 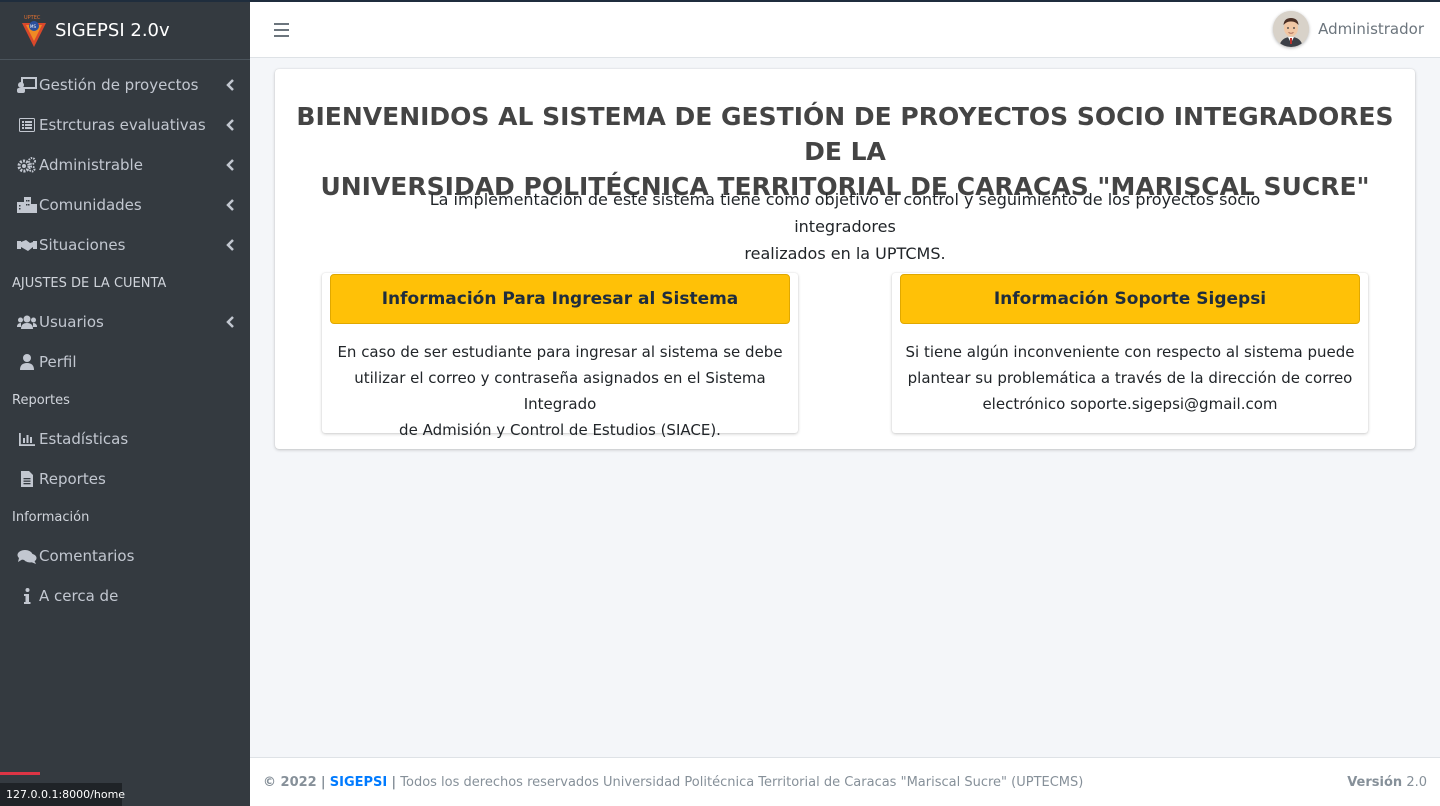 What do you see at coordinates (84, 439) in the screenshot?
I see `sidebar-item-label: Estadísticas` at bounding box center [84, 439].